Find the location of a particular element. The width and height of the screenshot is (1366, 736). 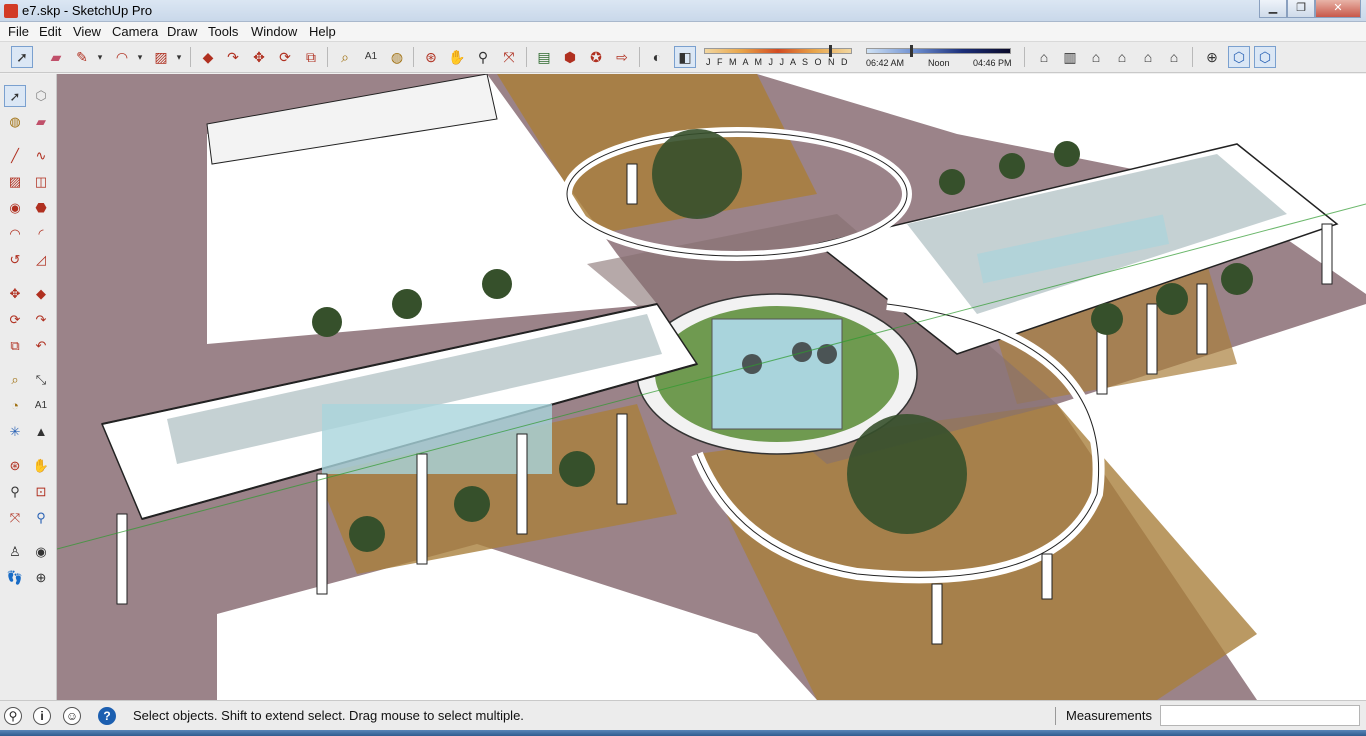

iso-view-icon: ⌂ is located at coordinates (1044, 57).